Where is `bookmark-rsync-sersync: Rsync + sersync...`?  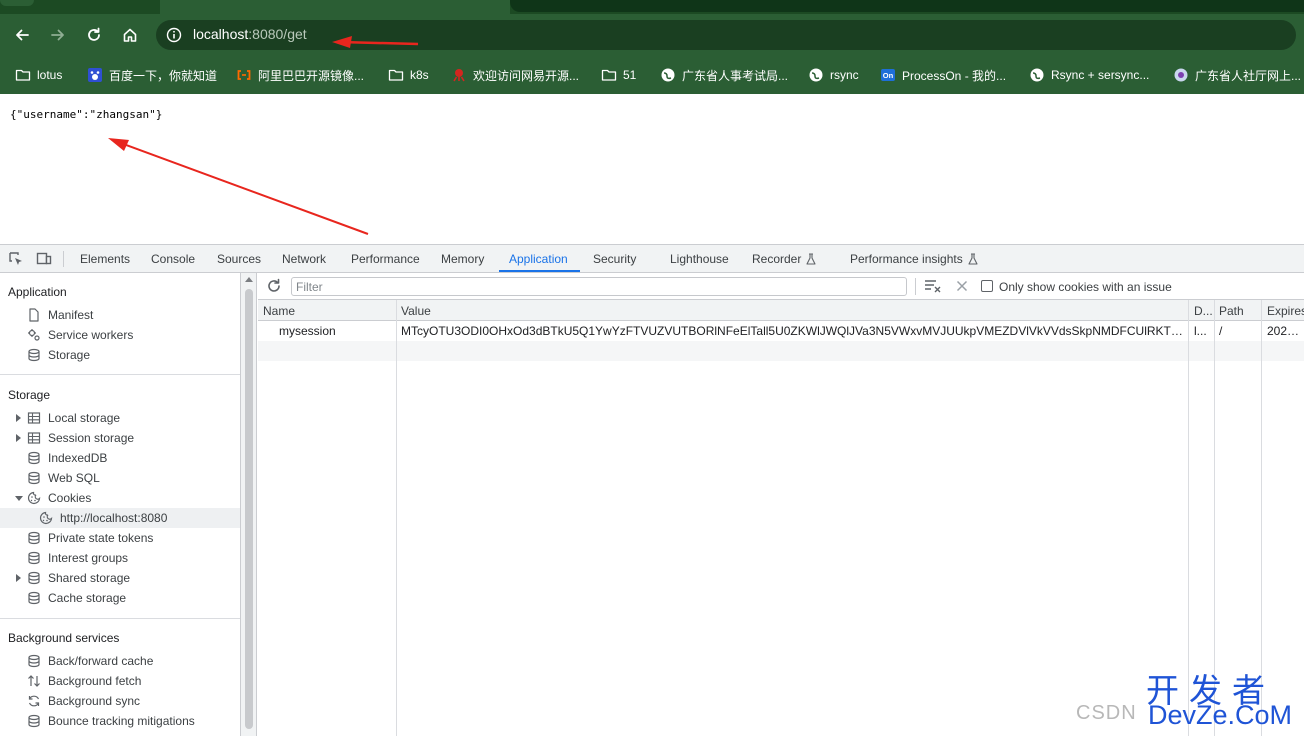
bookmark-rsync-sersync: Rsync + sersync... is located at coordinates (1089, 75).